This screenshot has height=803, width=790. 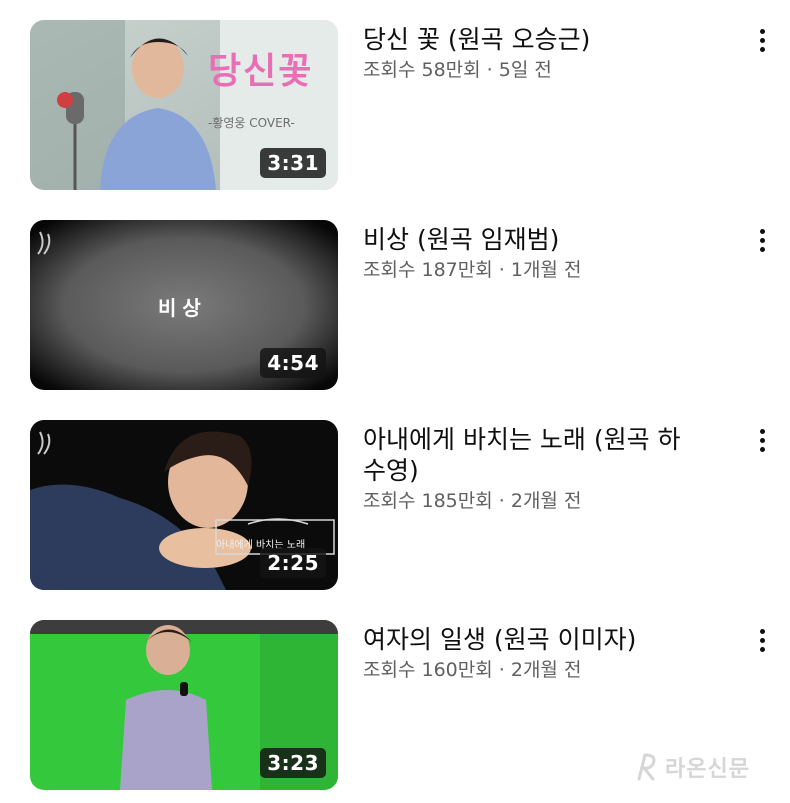 What do you see at coordinates (546, 270) in the screenshot?
I see `upload-age: 1개월 전` at bounding box center [546, 270].